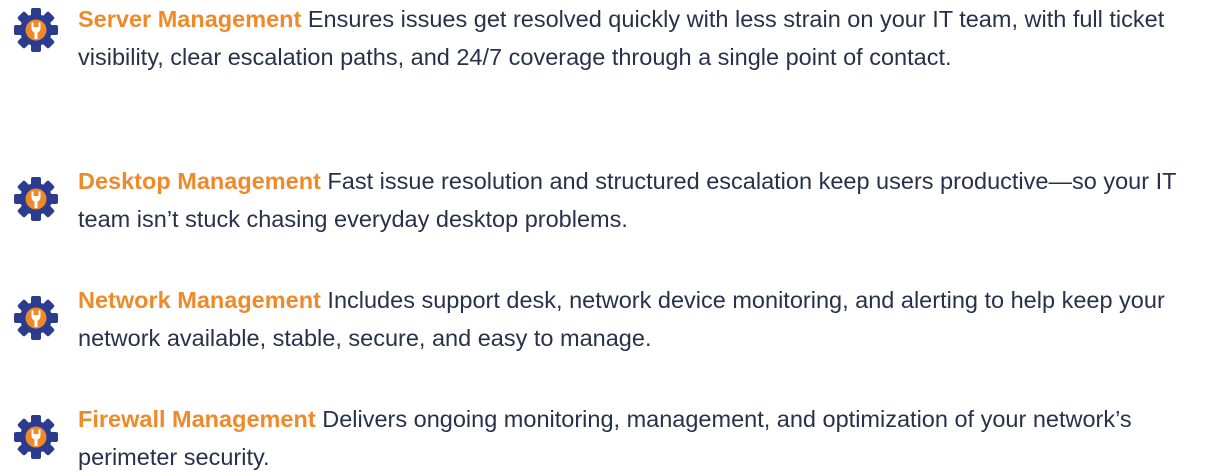 This screenshot has height=476, width=1212. What do you see at coordinates (190, 19) in the screenshot?
I see `service-title: Server Management` at bounding box center [190, 19].